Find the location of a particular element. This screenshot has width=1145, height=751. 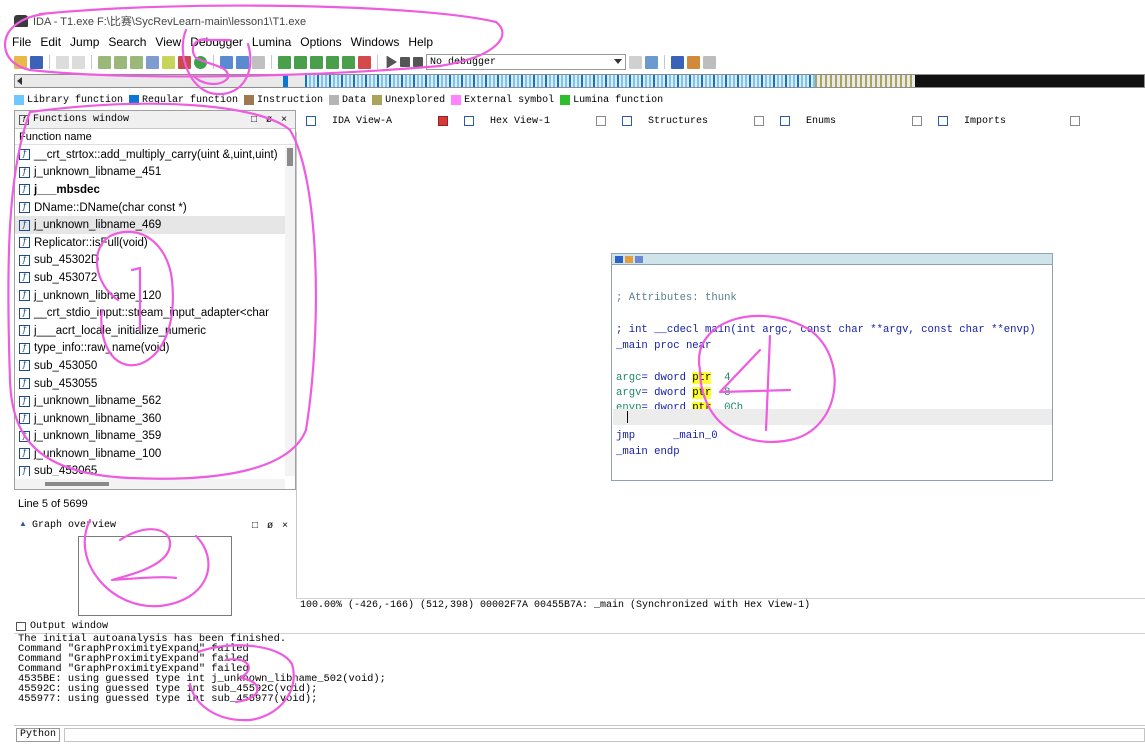

tab-imports: Imports is located at coordinates (1011, 121).